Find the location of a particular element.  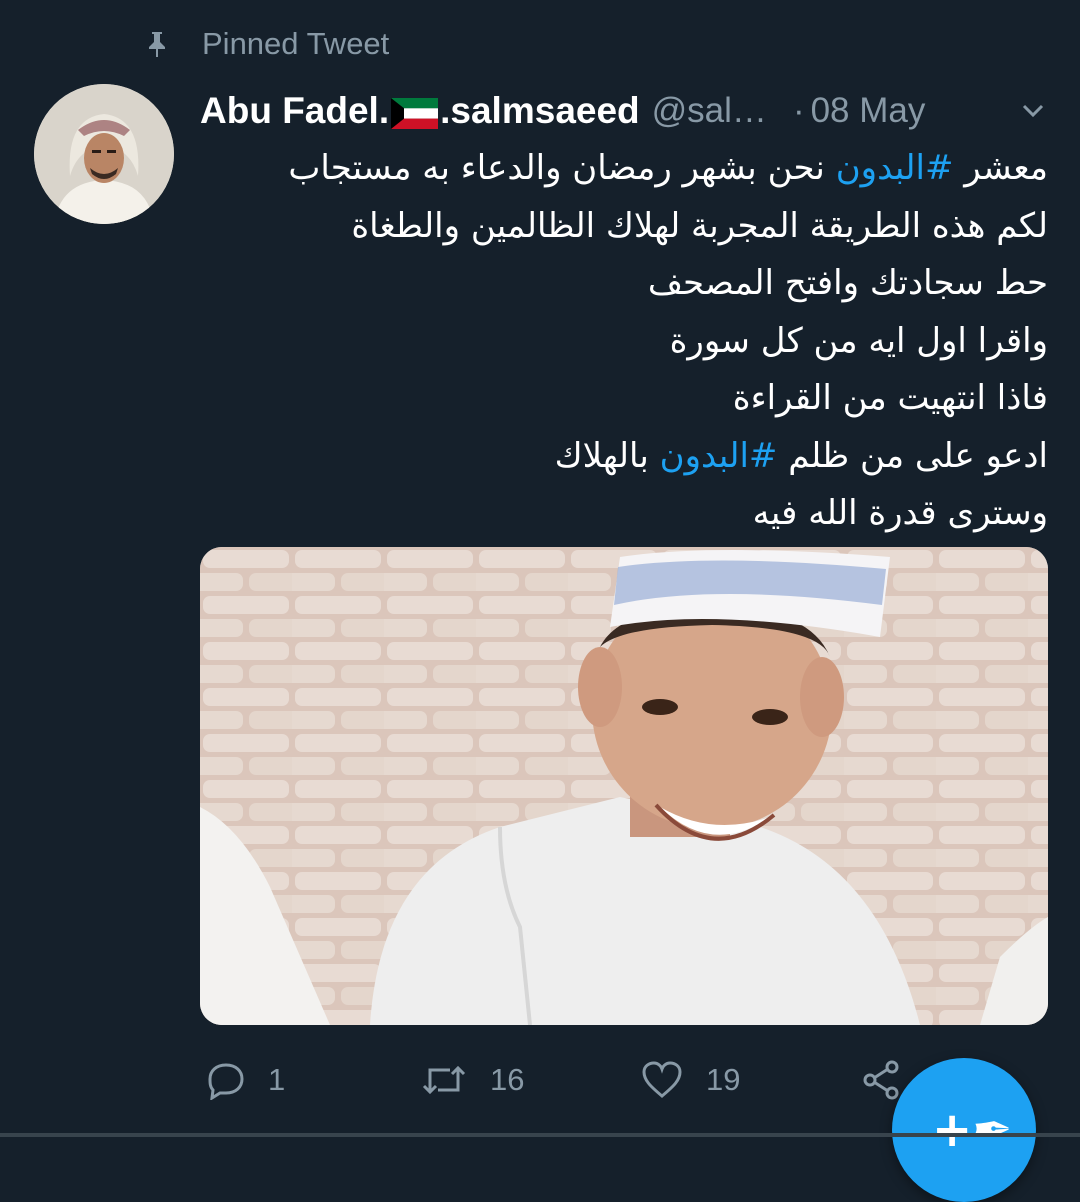

retweet-icon is located at coordinates (444, 1080).